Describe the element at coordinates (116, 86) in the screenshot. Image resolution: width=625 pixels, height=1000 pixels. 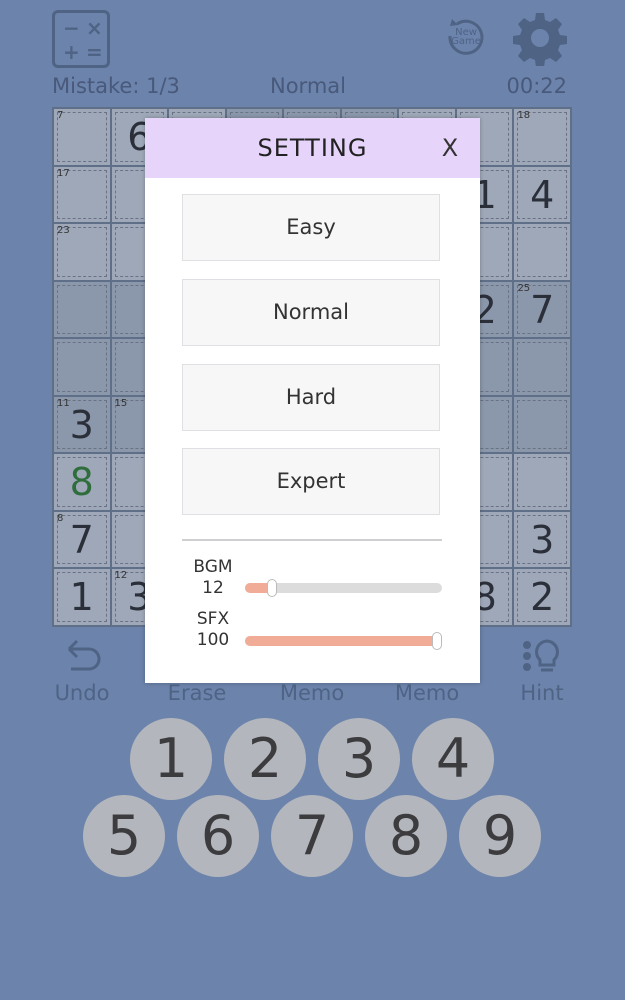
I see `mistake-counter: Mistake: 1/3` at that location.